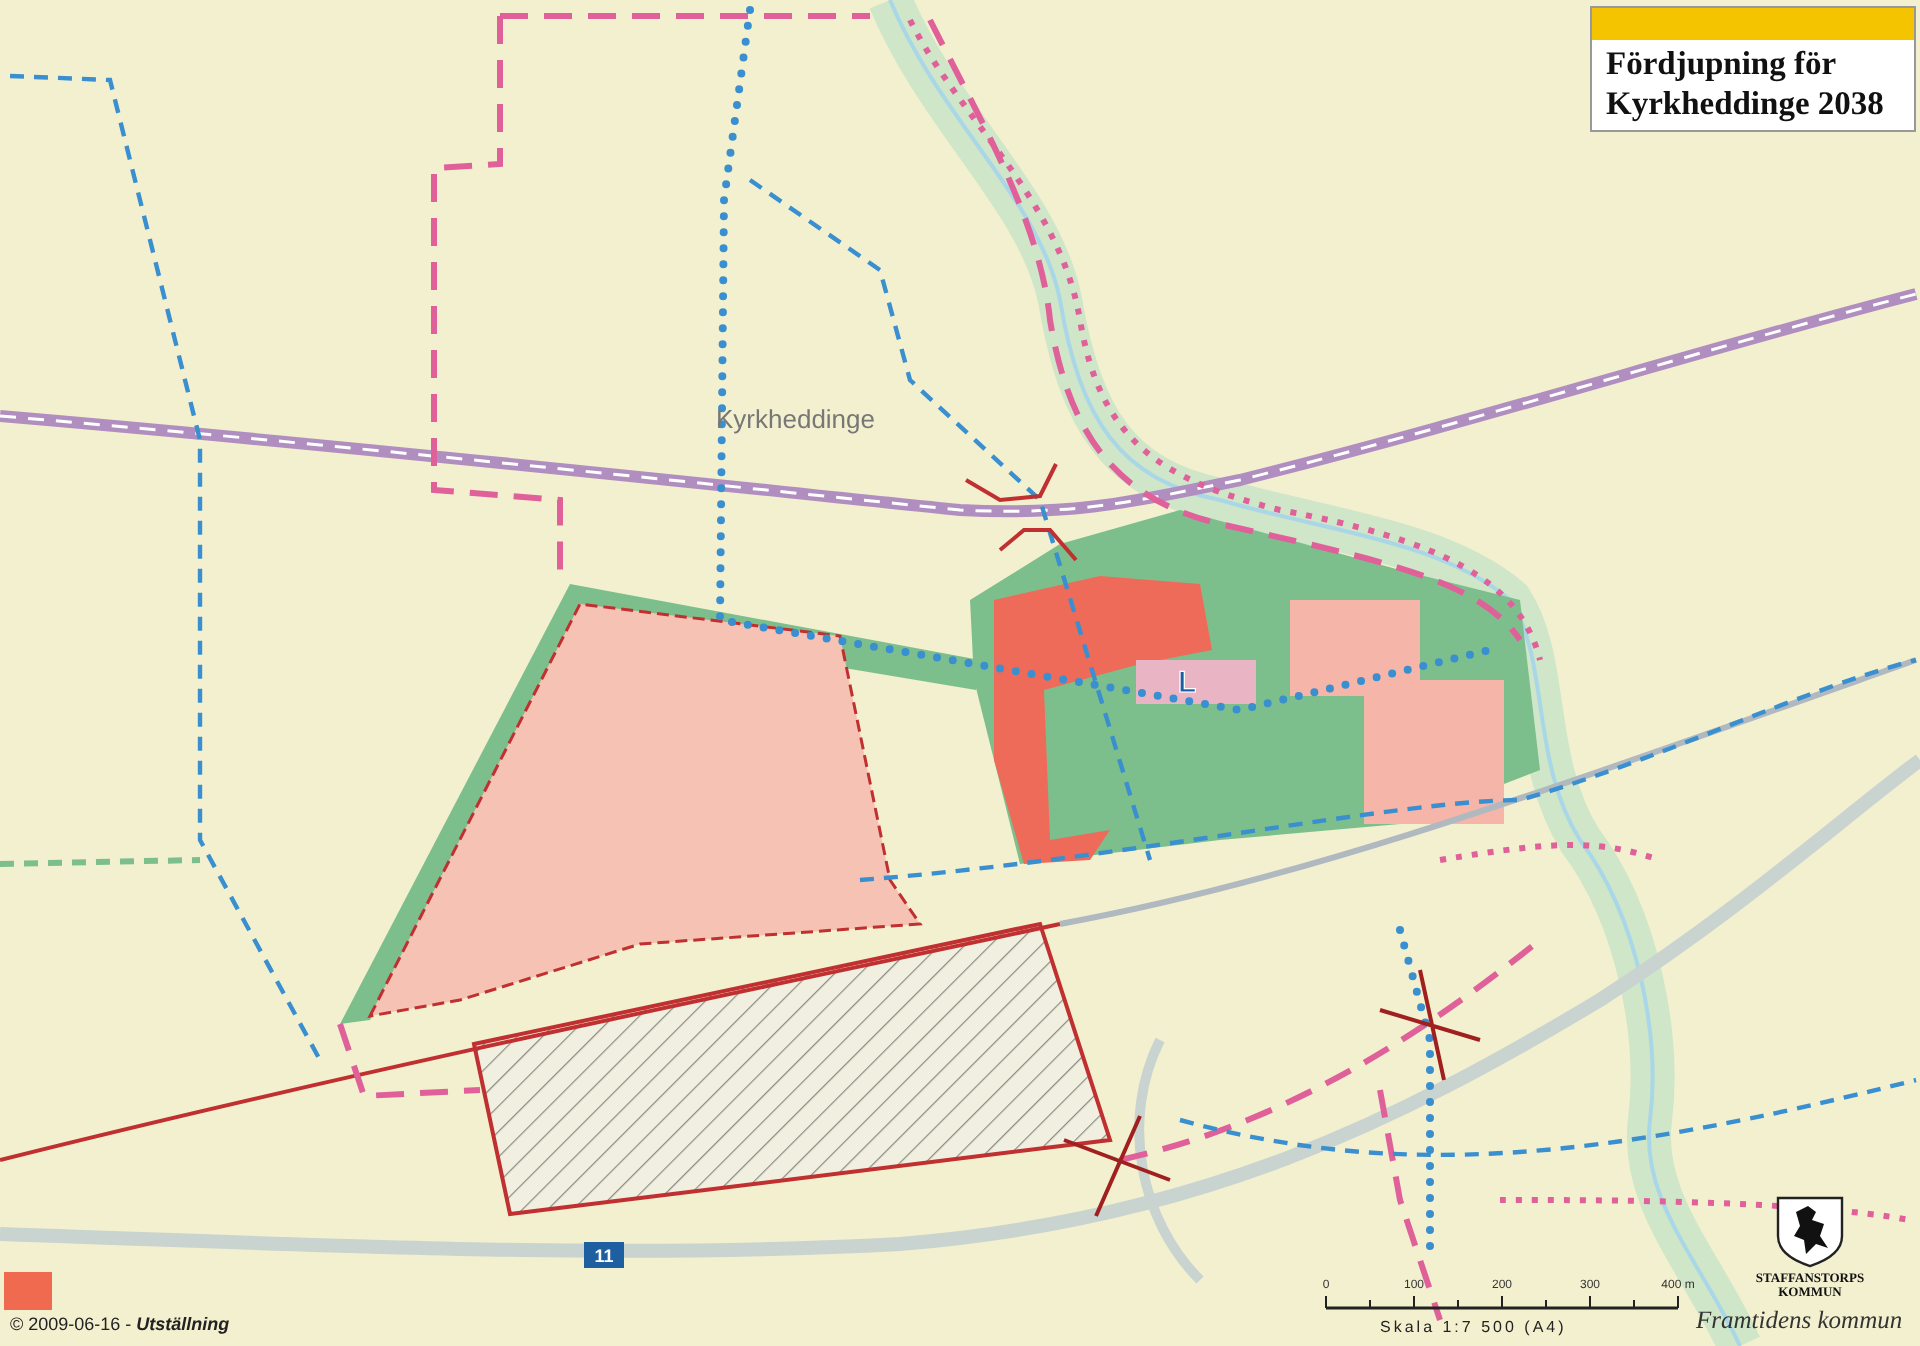 This screenshot has height=1346, width=1920. What do you see at coordinates (1745, 104) in the screenshot?
I see `map-title: Kyrkheddinge 2038` at bounding box center [1745, 104].